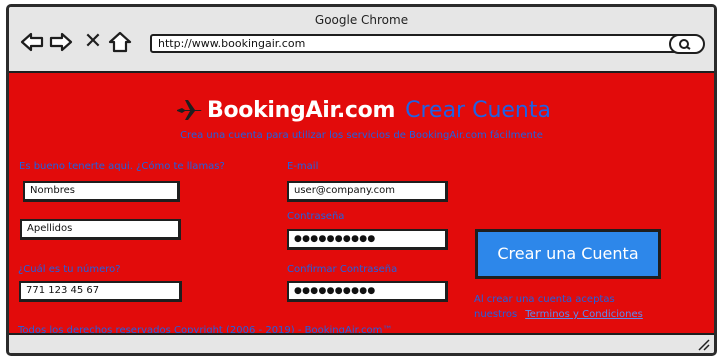  Describe the element at coordinates (367, 191) in the screenshot. I see `email-field: user@company.com` at that location.